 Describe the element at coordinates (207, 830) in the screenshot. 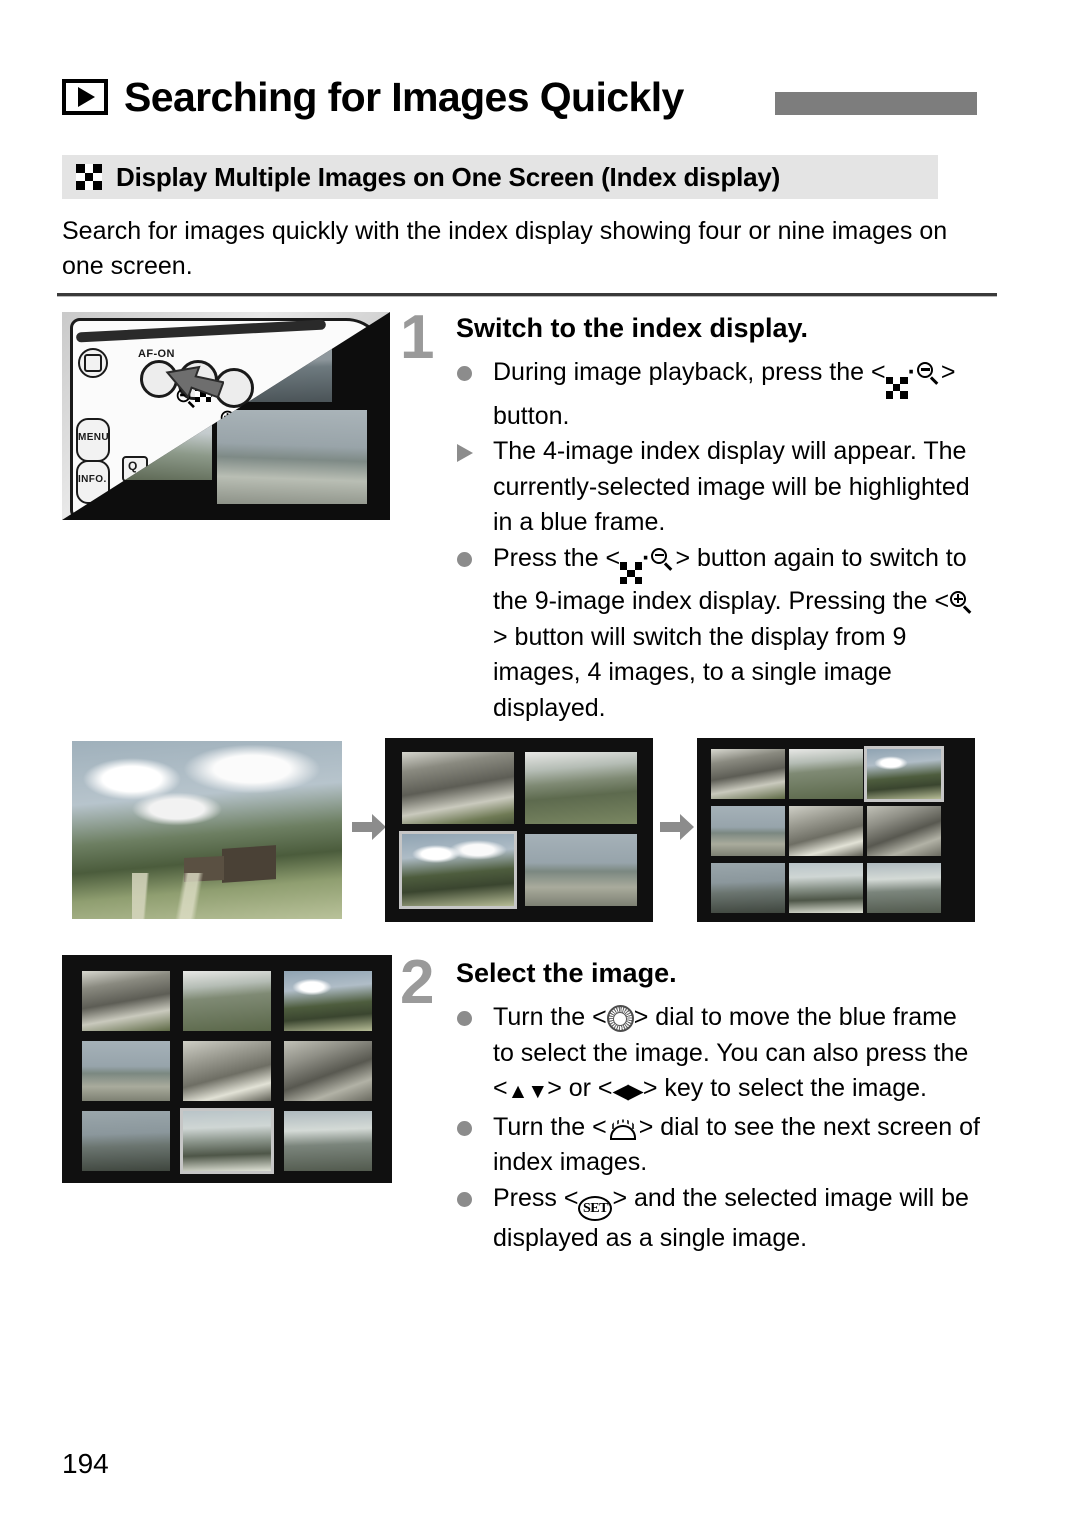

I see `single-image-display` at that location.